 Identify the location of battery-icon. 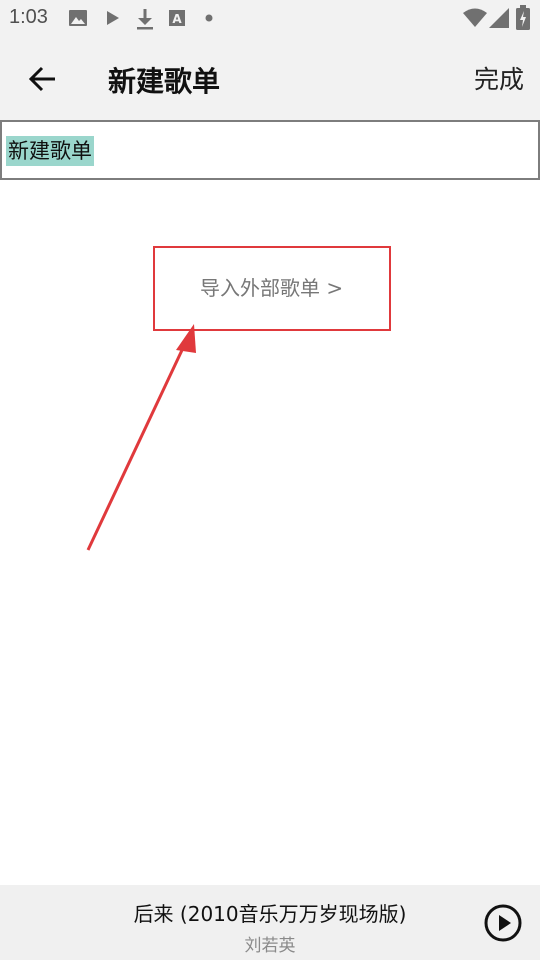
(523, 17).